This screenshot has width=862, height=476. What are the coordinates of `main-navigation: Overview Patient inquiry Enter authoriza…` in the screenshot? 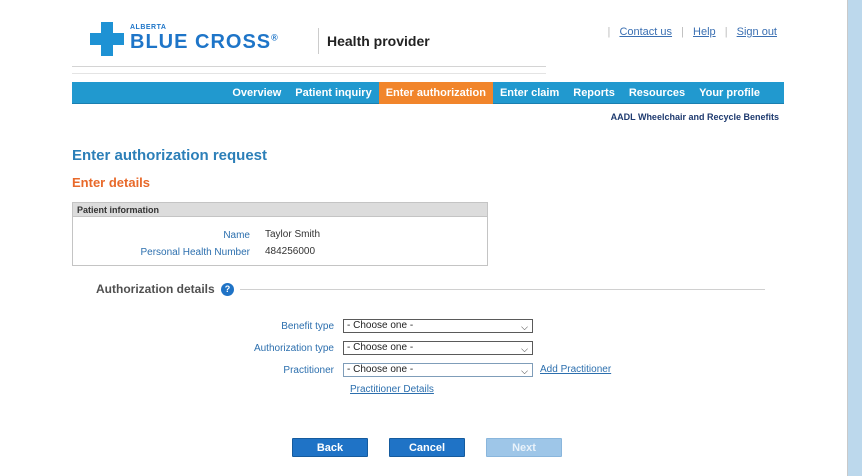 It's located at (428, 93).